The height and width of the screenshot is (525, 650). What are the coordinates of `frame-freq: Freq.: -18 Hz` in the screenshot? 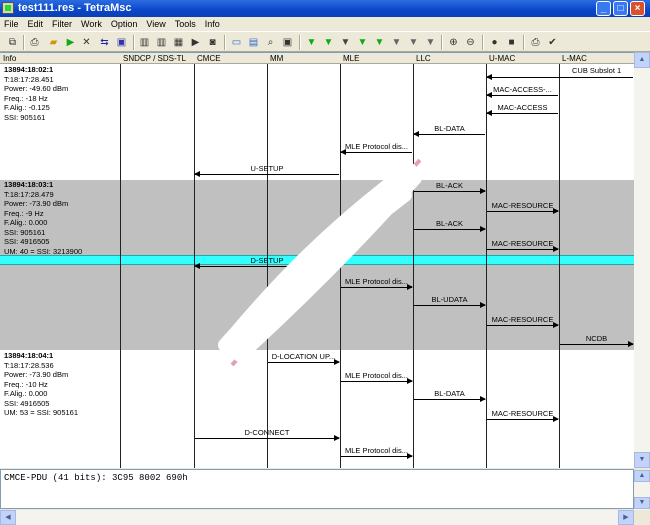 It's located at (26, 98).